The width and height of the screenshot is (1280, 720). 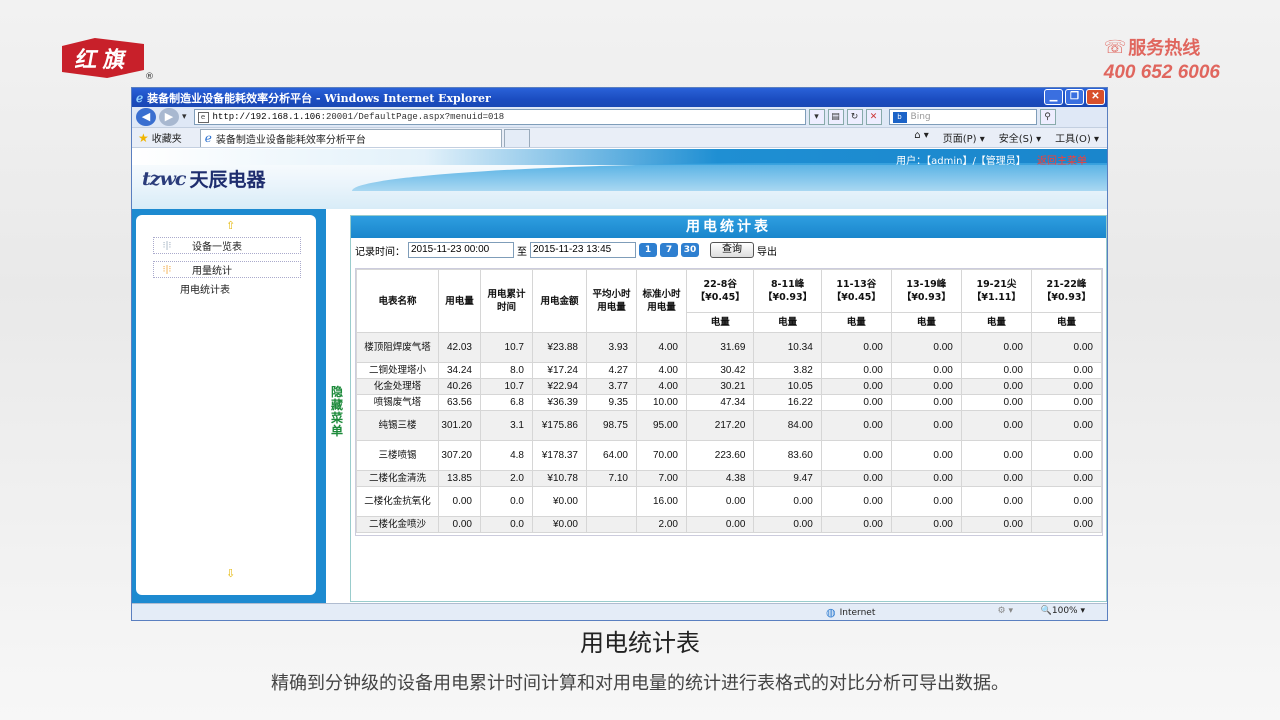 I want to click on query-button: 查询, so click(x=732, y=250).